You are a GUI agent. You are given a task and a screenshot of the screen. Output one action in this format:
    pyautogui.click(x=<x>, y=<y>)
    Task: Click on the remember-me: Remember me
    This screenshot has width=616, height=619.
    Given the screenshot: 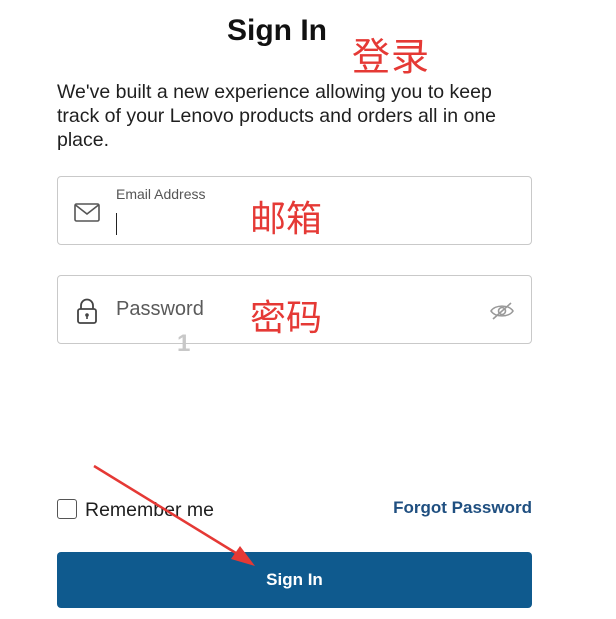 What is the action you would take?
    pyautogui.click(x=135, y=509)
    